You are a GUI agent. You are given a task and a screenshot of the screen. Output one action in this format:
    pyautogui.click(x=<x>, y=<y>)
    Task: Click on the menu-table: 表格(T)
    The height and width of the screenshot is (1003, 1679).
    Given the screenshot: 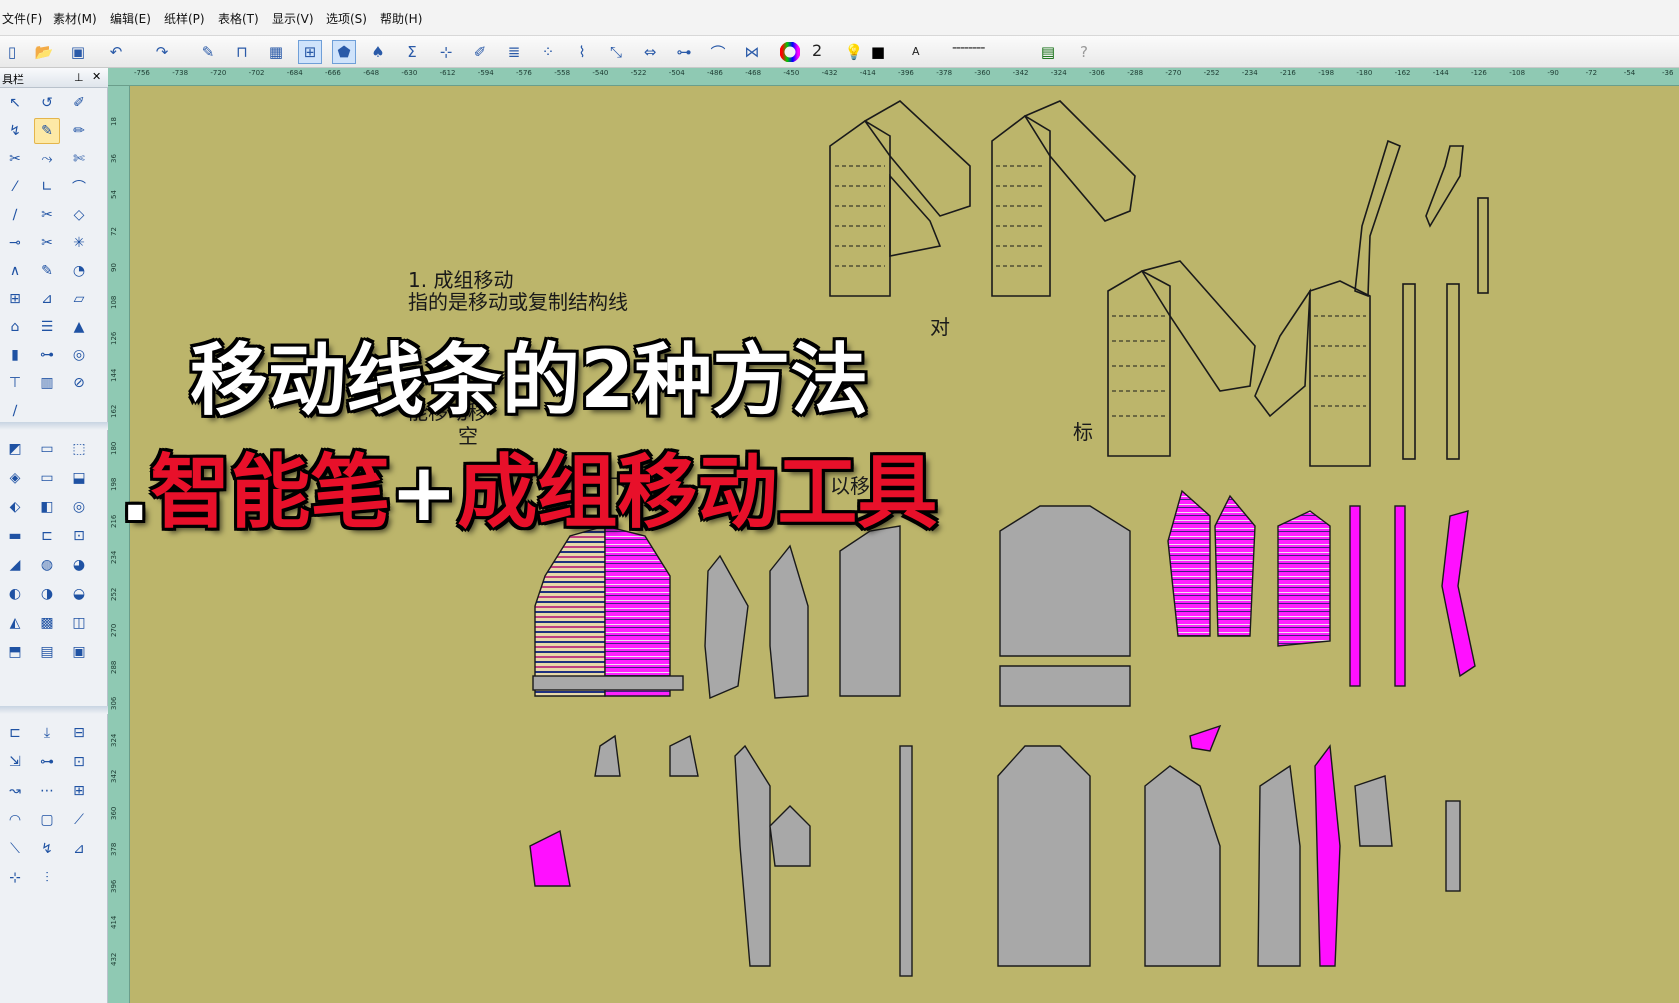 What is the action you would take?
    pyautogui.click(x=238, y=18)
    